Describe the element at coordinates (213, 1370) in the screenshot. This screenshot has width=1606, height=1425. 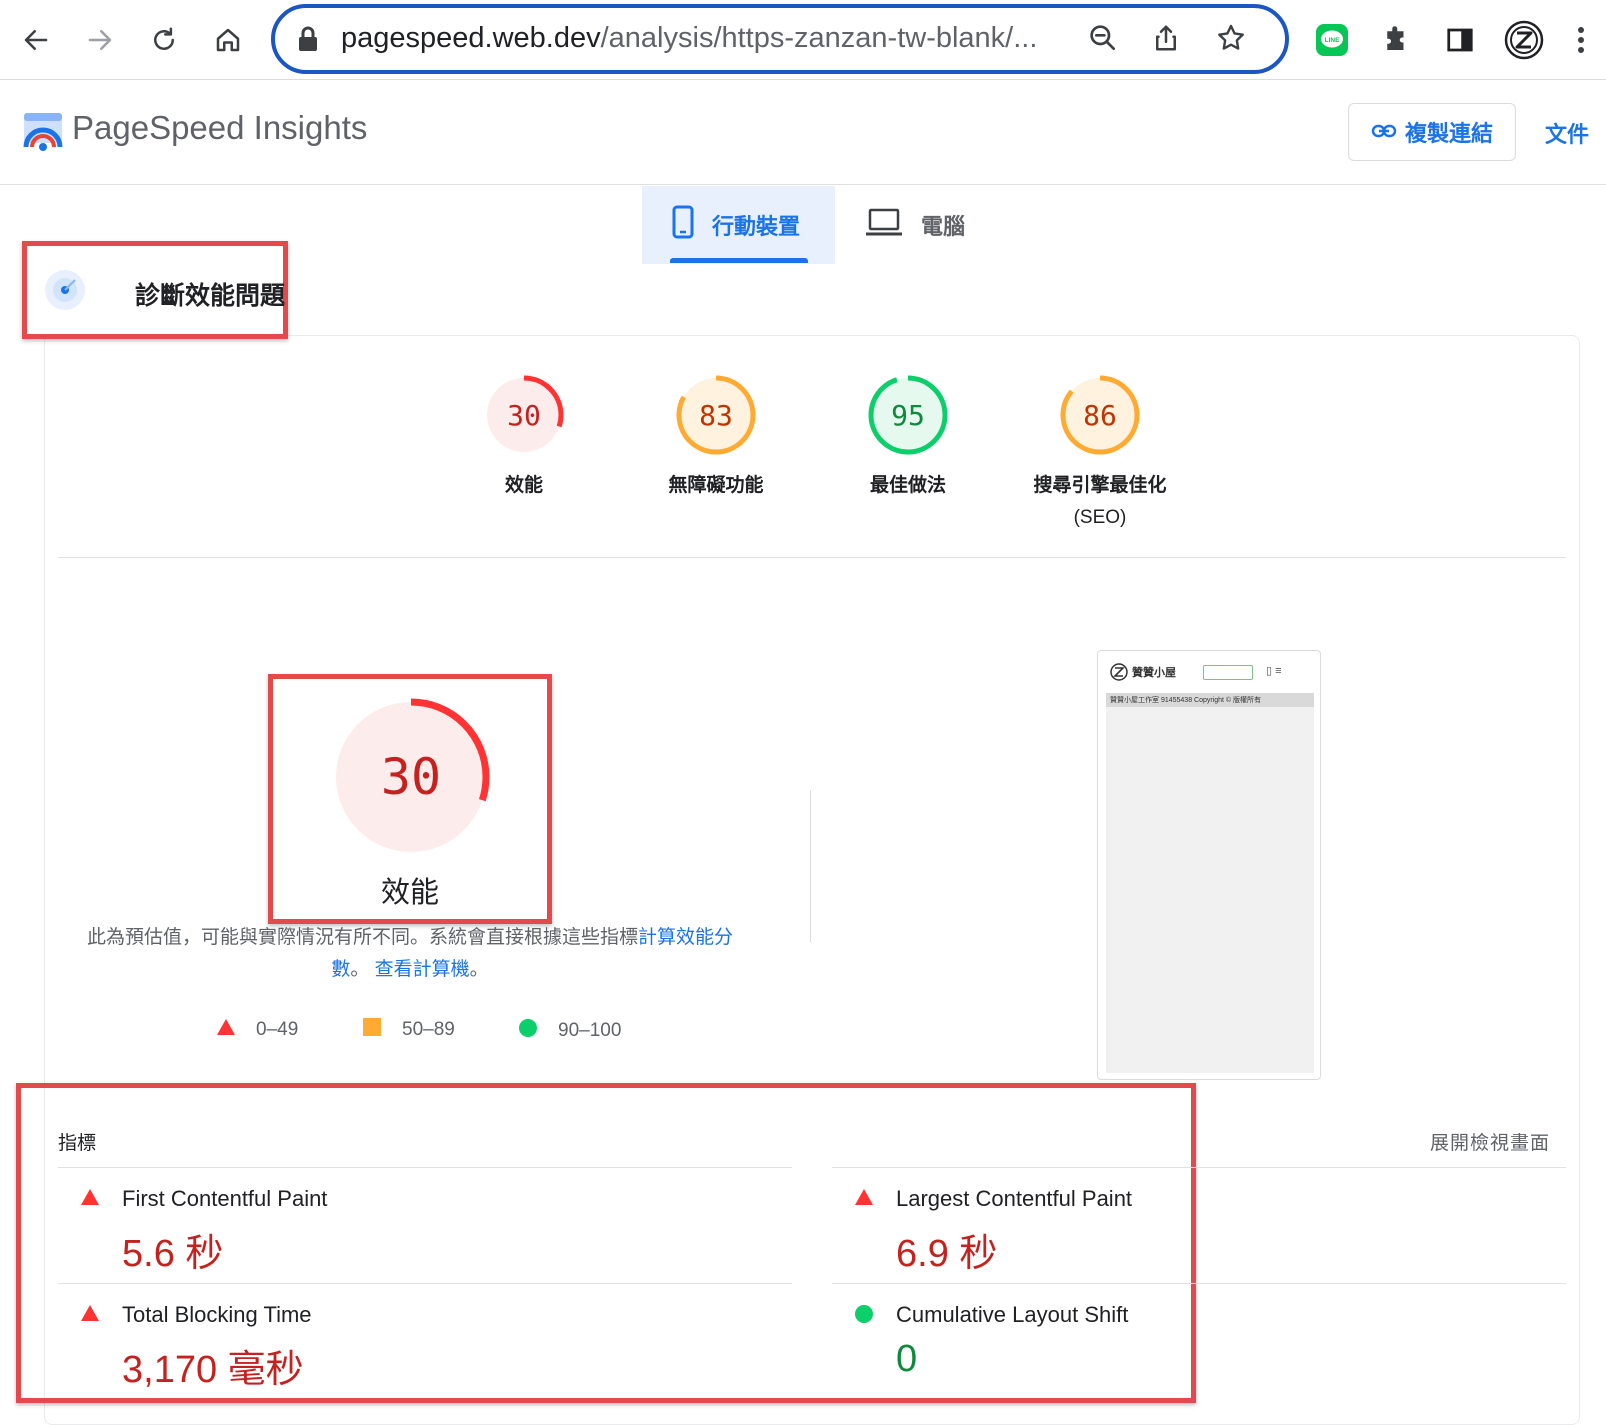
I see `tbt-value: 3,170 毫秒` at that location.